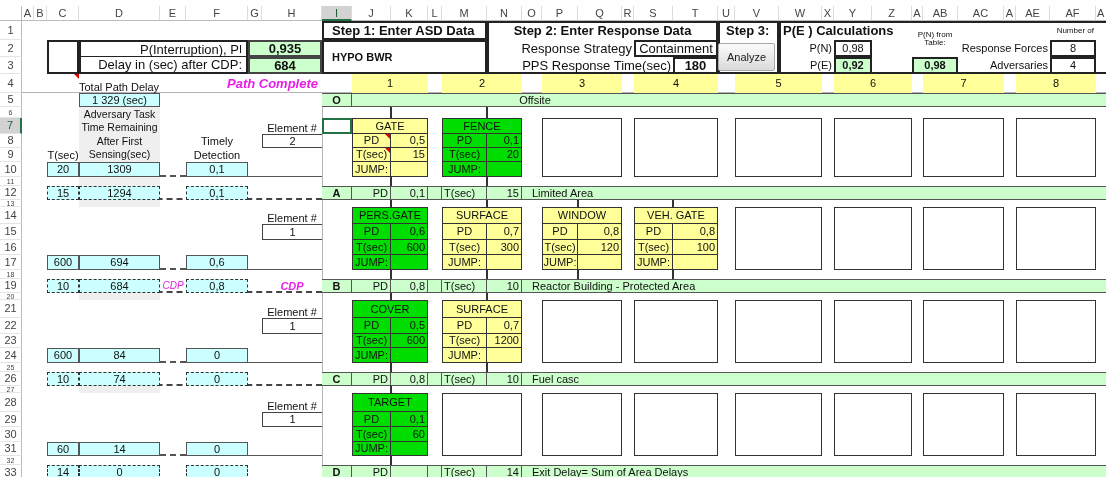 The image size is (1106, 477). Describe the element at coordinates (464, 13) in the screenshot. I see `column-header: M` at that location.